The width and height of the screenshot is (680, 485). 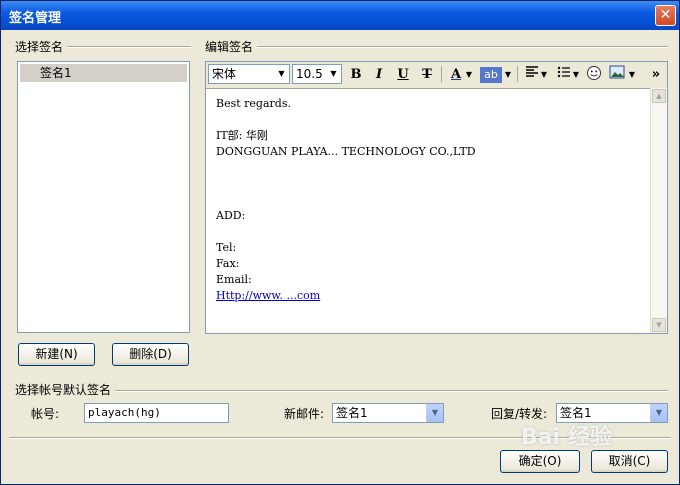 I want to click on format-toolbar: 宋体 ▼ 10.5 ▼ B I U T A ▼ ab ▼ ▼ ▼ ▼ », so click(x=436, y=75).